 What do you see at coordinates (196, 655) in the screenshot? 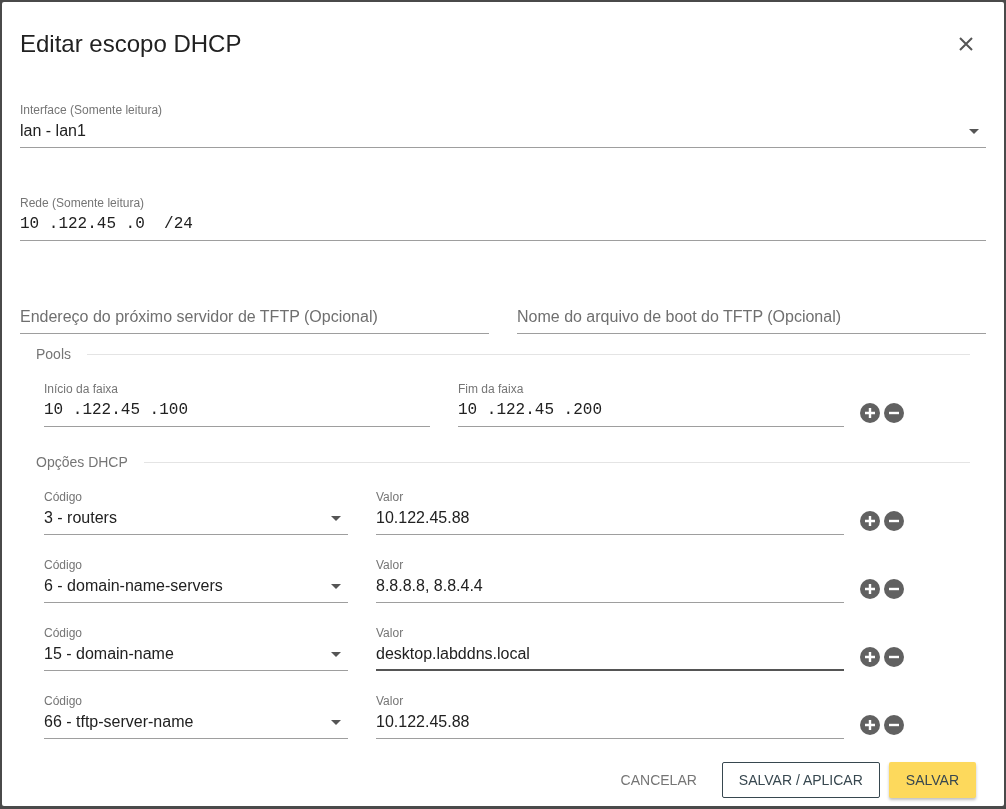
I see `code-select: 15 - domain-name` at bounding box center [196, 655].